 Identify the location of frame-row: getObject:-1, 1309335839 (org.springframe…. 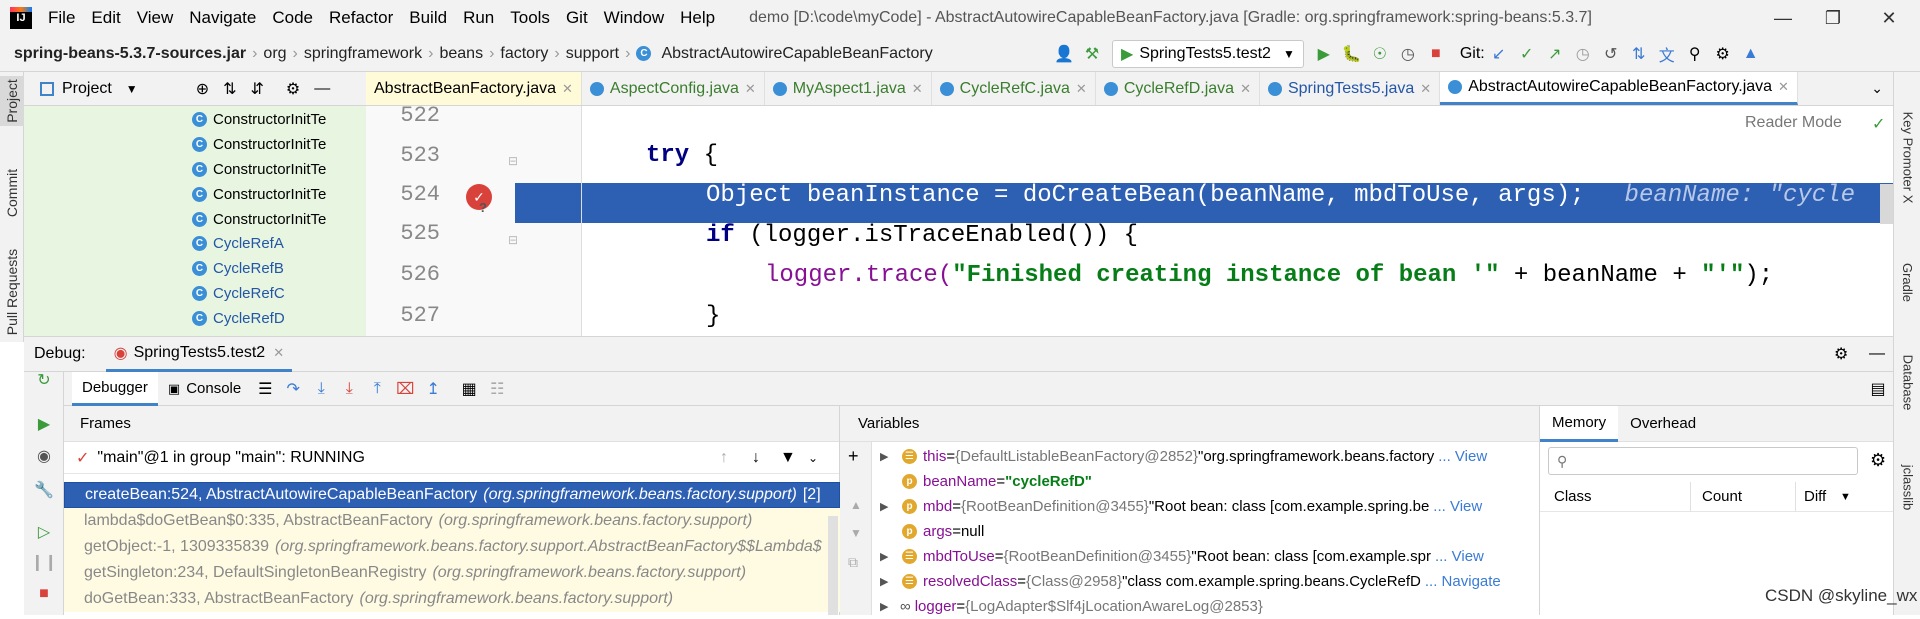
(452, 547).